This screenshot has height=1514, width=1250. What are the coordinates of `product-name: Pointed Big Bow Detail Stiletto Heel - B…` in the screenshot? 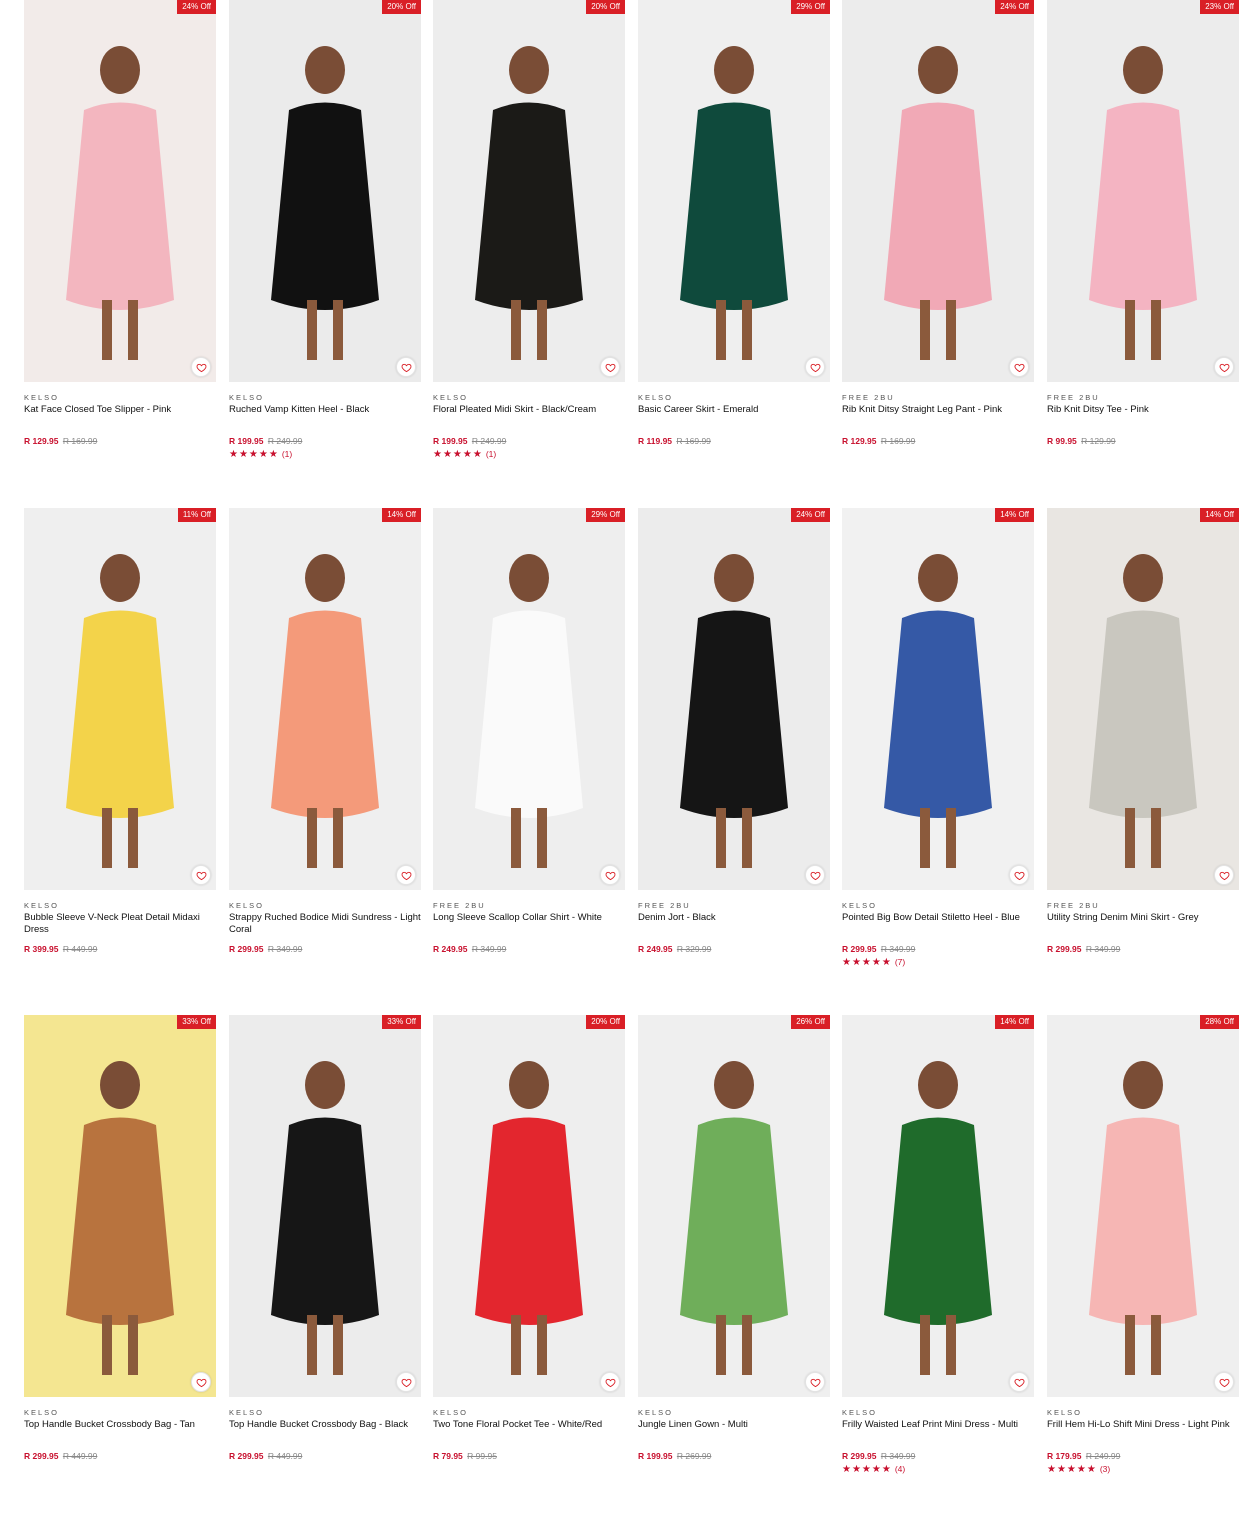 It's located at (938, 925).